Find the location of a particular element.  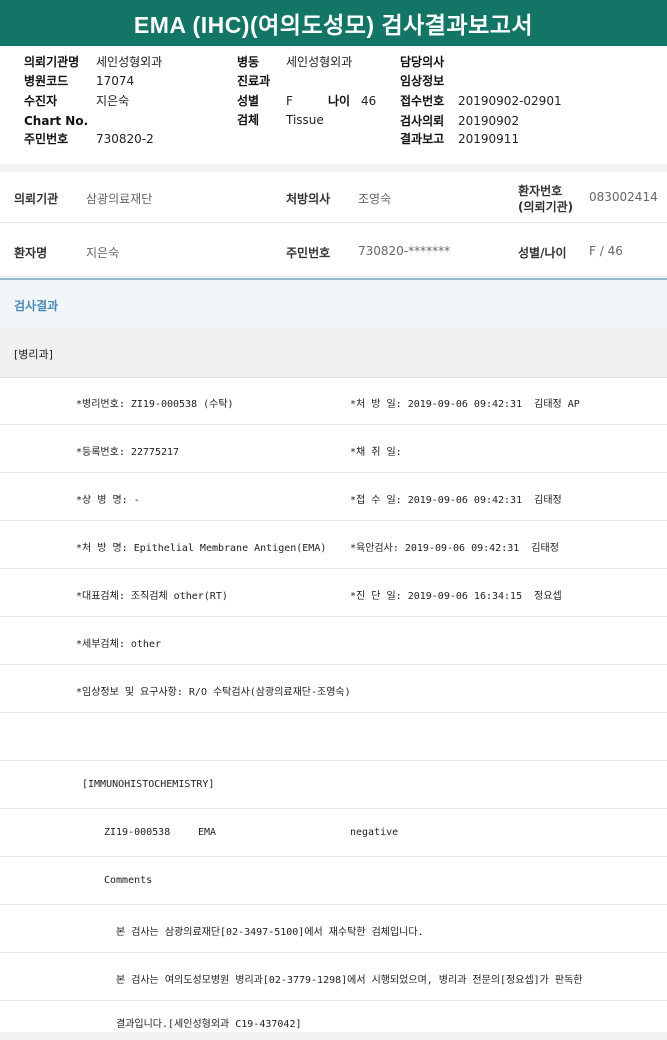

order-date: *처 방 일: 2019-09-06 09:42:31 김태정 AP is located at coordinates (465, 404).